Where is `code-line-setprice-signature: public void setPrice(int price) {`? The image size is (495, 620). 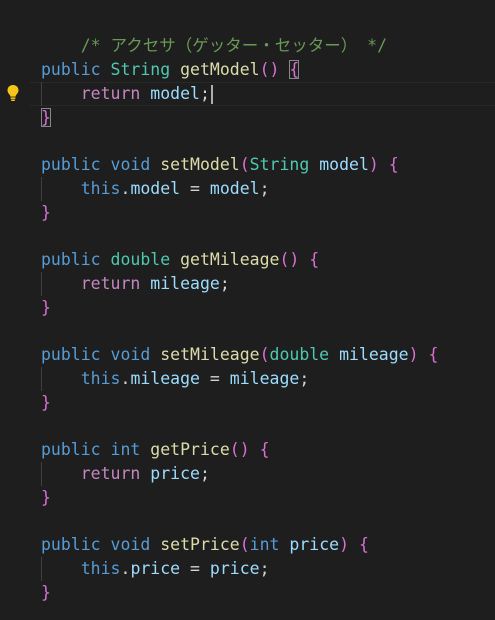
code-line-setprice-signature: public void setPrice(int price) { is located at coordinates (205, 545).